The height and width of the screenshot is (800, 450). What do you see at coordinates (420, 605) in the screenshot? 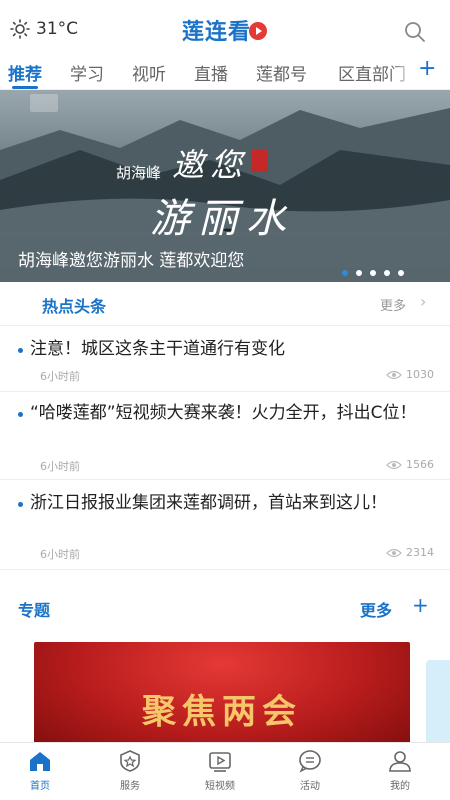
I see `plus-icon: +` at bounding box center [420, 605].